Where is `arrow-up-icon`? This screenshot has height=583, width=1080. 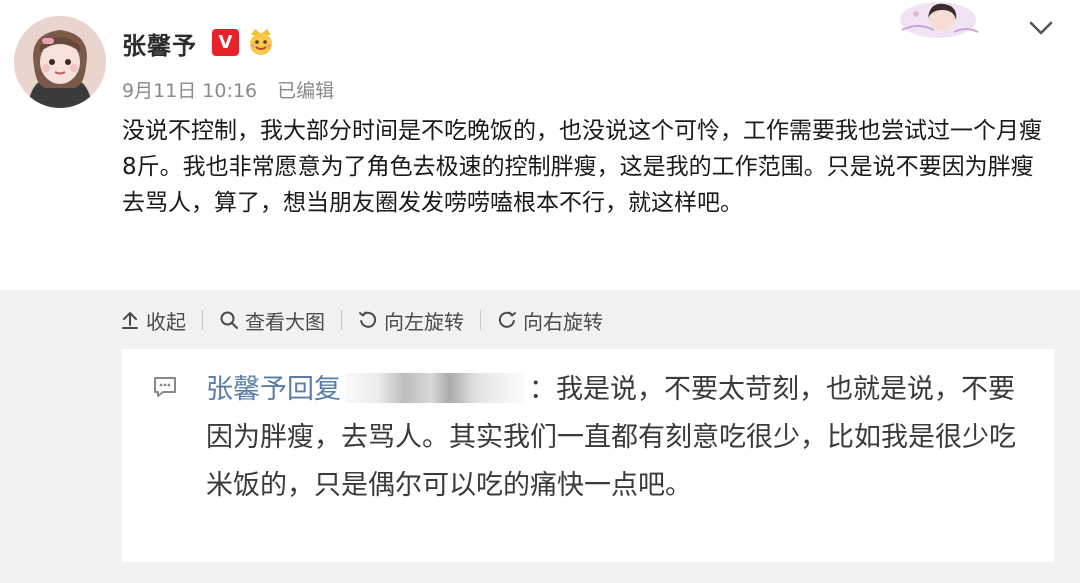 arrow-up-icon is located at coordinates (130, 320).